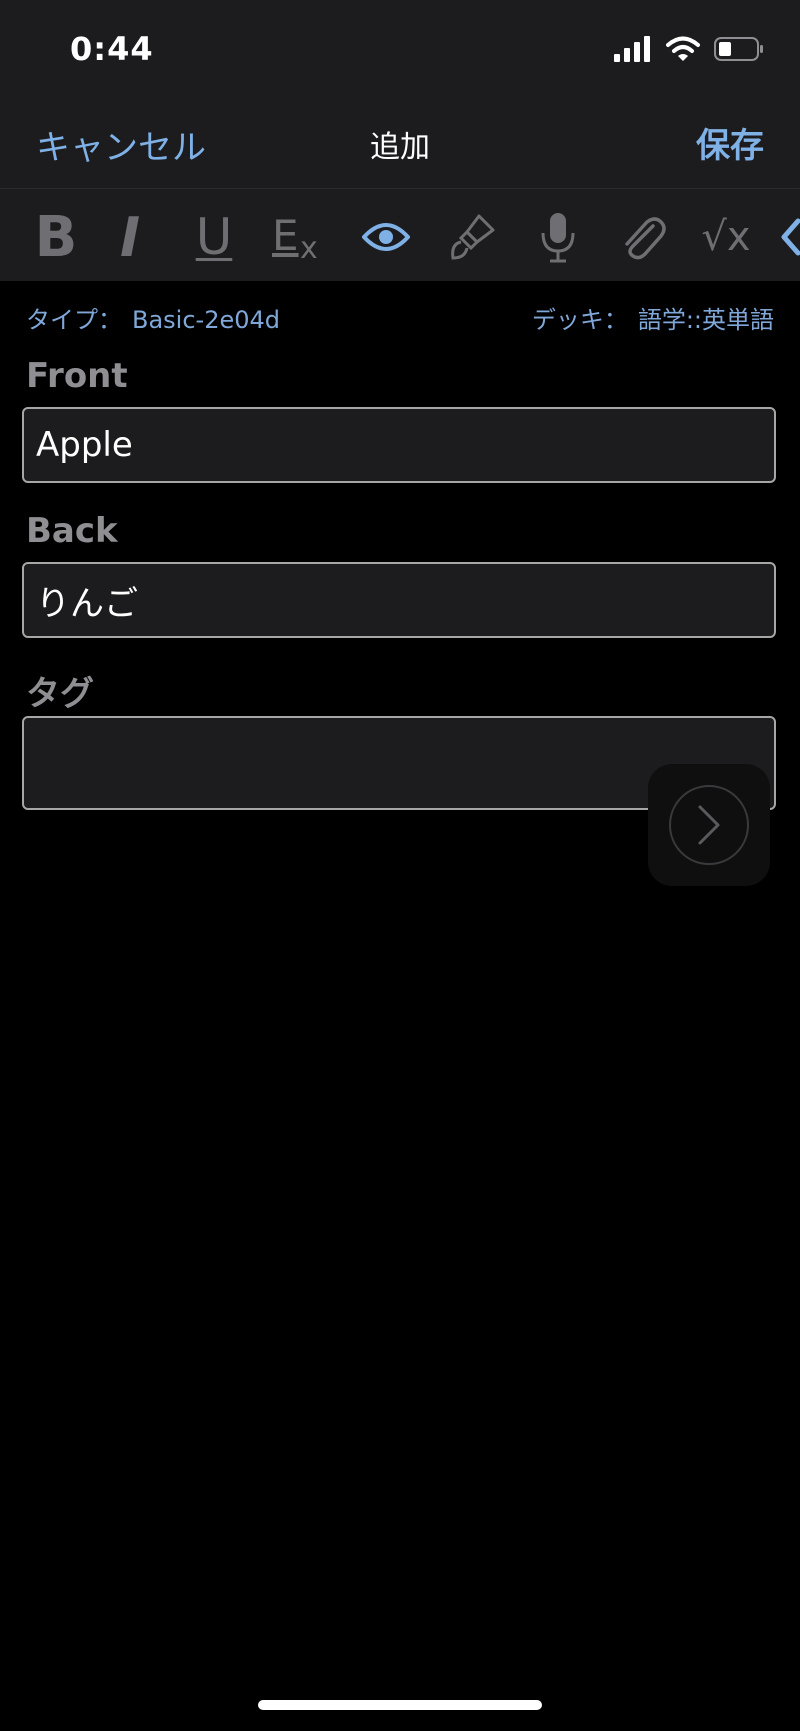 The image size is (800, 1731). I want to click on italic-icon: I, so click(130, 237).